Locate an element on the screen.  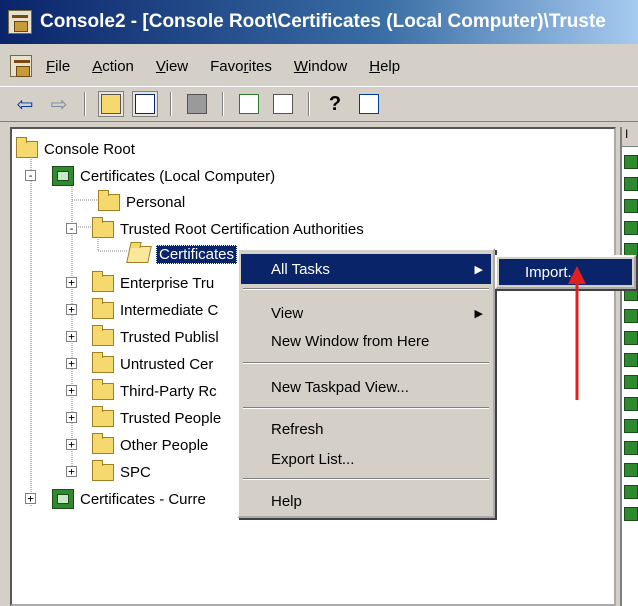
up-folder-icon is located at coordinates (111, 104).